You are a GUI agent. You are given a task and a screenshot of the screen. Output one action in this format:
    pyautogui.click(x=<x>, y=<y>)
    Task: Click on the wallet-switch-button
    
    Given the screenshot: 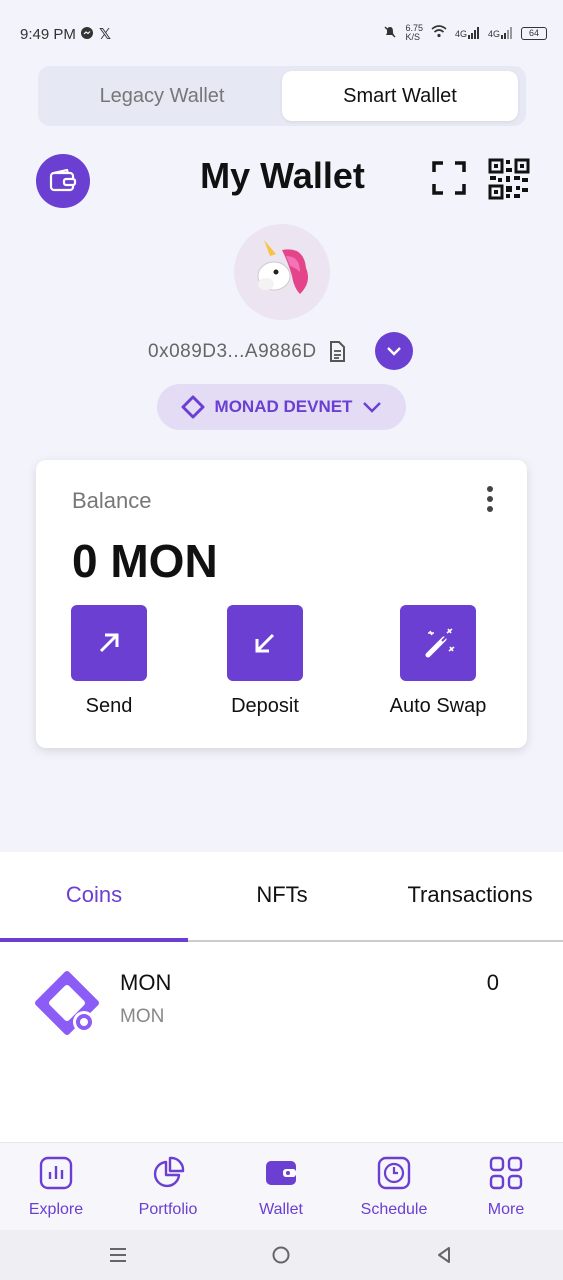 What is the action you would take?
    pyautogui.click(x=63, y=181)
    